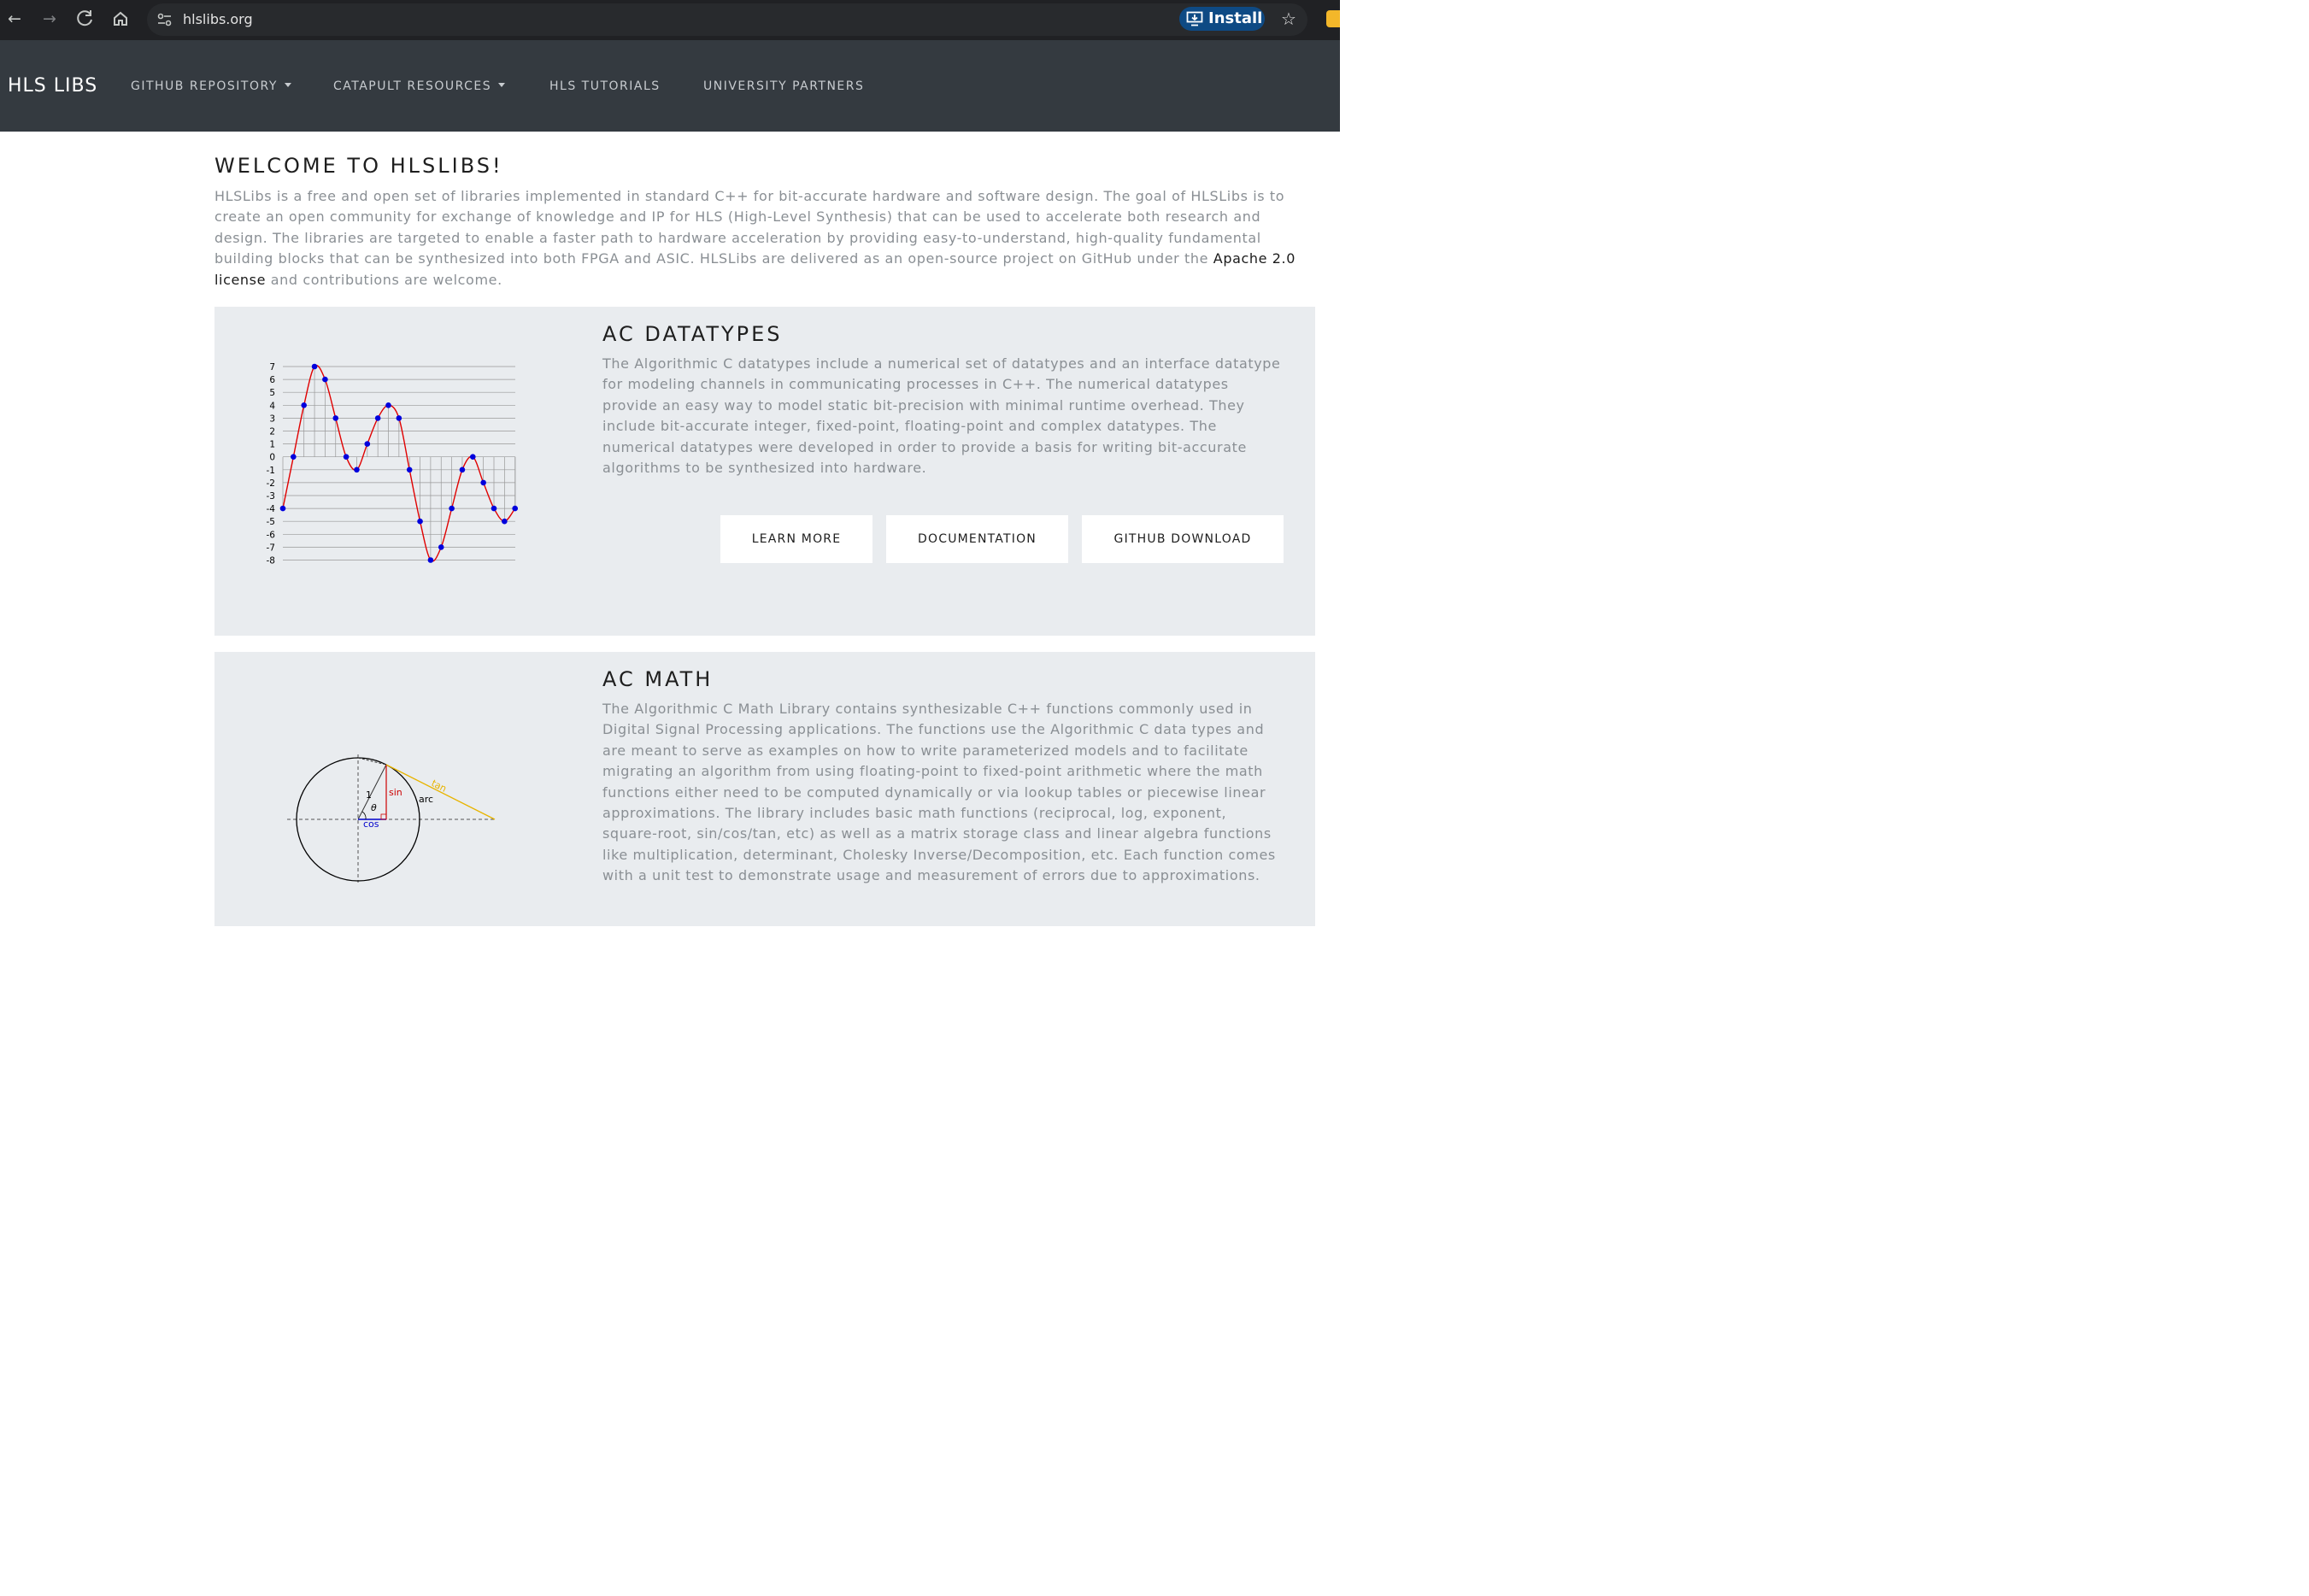 The width and height of the screenshot is (2309, 1596). Describe the element at coordinates (272, 393) in the screenshot. I see `chart-tick-label: 5` at that location.